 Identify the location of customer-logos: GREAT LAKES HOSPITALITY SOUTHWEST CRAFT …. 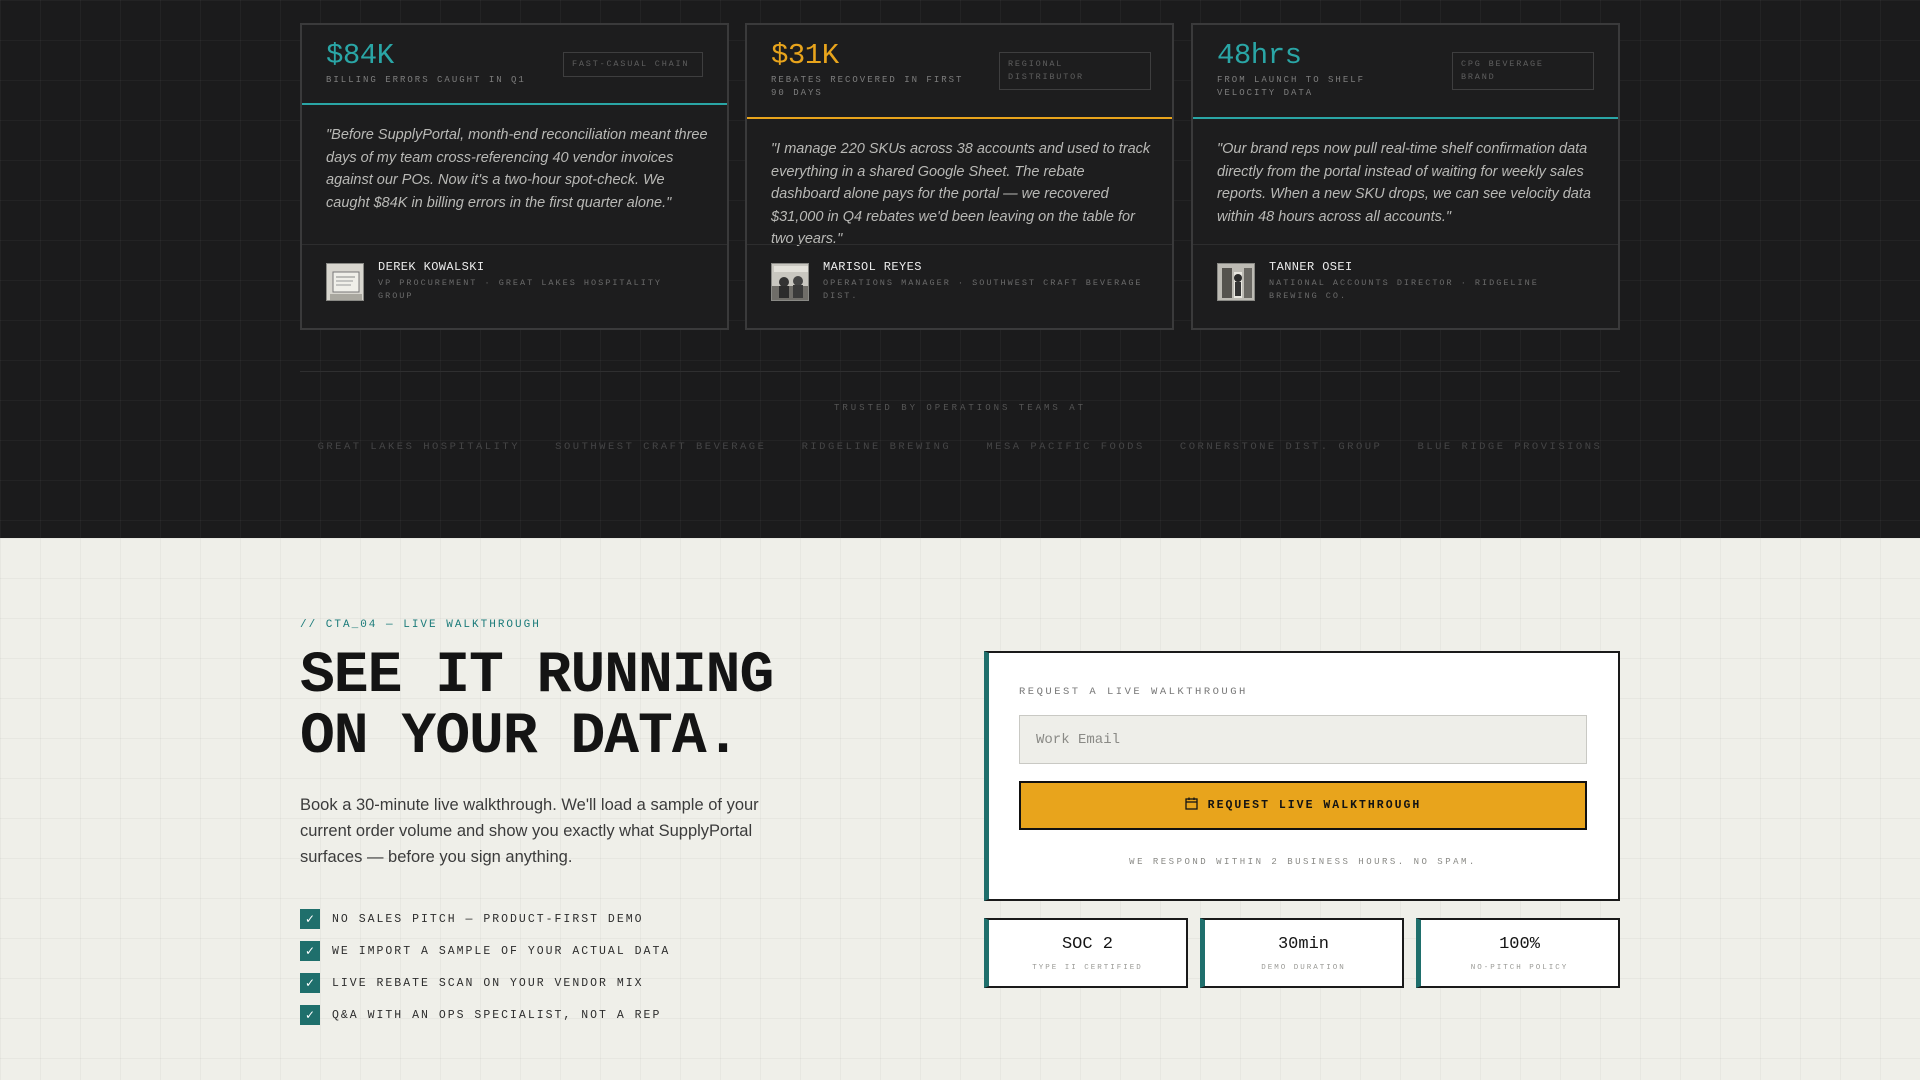
(960, 447).